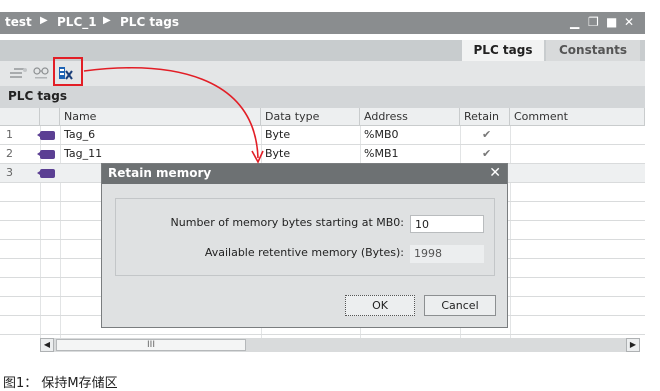 The image size is (660, 391). What do you see at coordinates (173, 115) in the screenshot?
I see `annotation-arrow` at bounding box center [173, 115].